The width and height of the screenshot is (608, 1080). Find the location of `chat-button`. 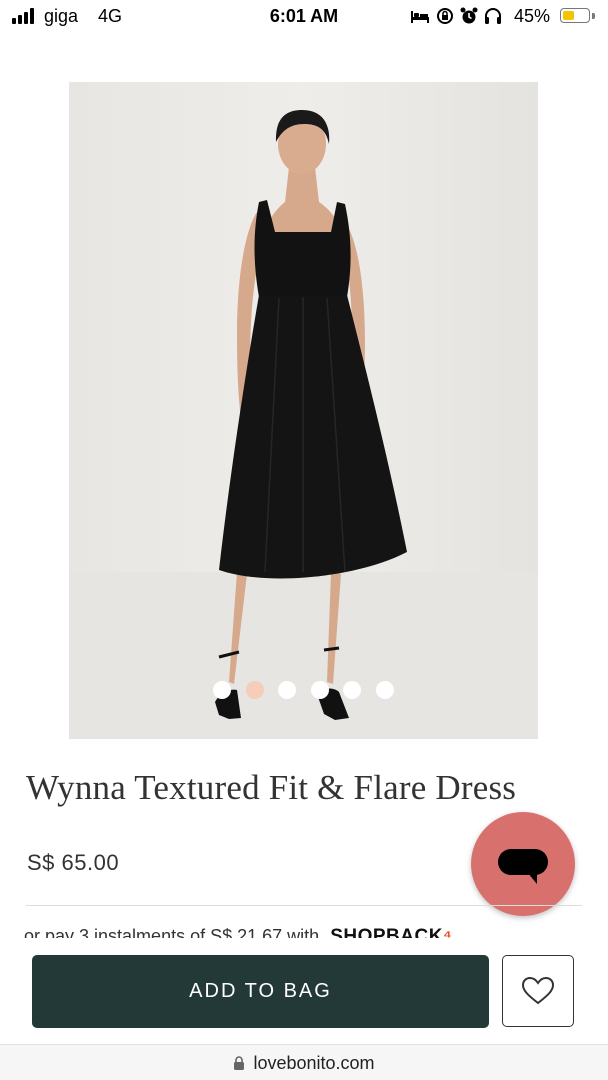

chat-button is located at coordinates (523, 864).